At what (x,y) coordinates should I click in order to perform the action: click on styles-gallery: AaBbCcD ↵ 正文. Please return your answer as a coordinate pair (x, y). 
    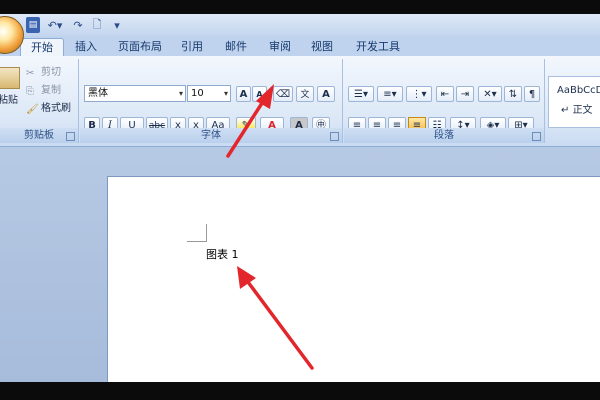
    Looking at the image, I should click on (574, 102).